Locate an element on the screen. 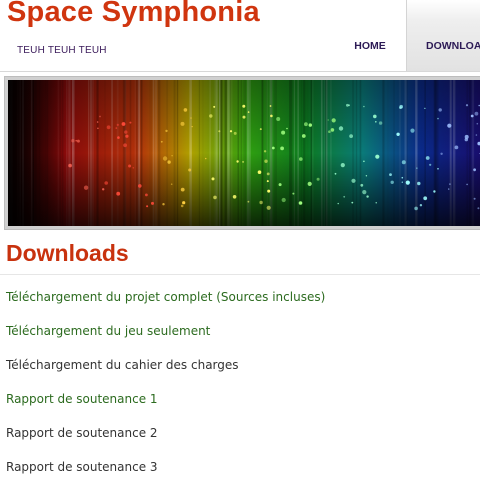 This screenshot has width=480, height=501. heading-divider is located at coordinates (240, 274).